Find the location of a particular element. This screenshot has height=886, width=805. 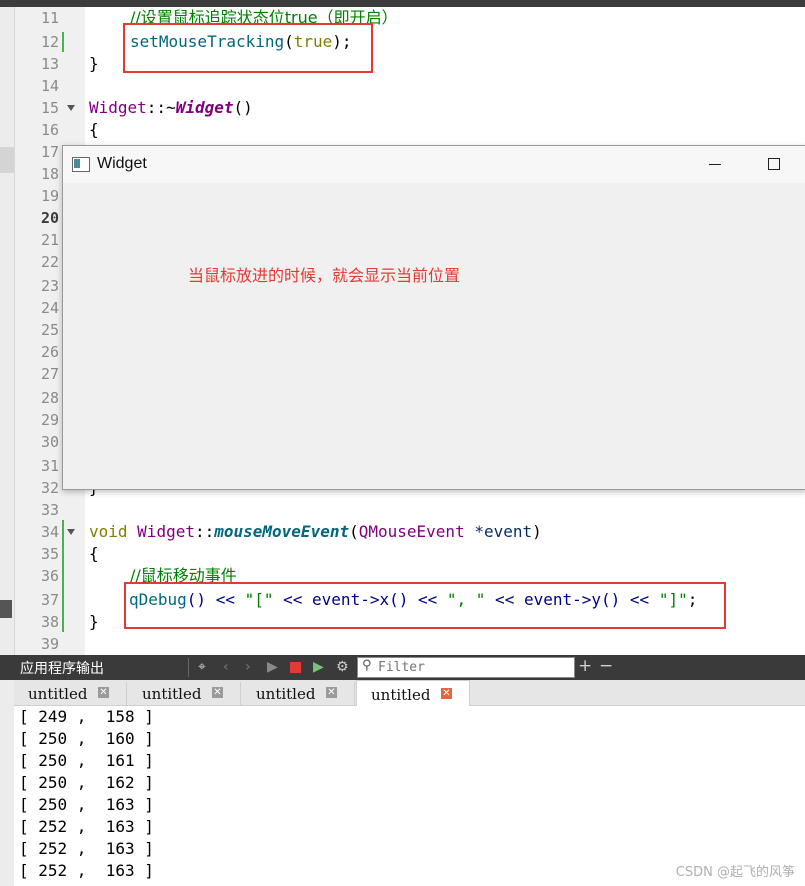

code-punct: () is located at coordinates (243, 107).